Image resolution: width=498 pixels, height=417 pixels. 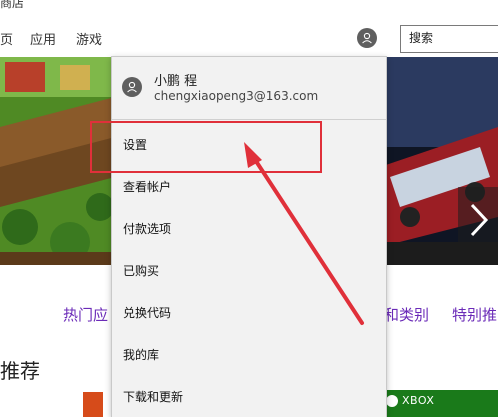 What do you see at coordinates (93, 404) in the screenshot?
I see `tile-red` at bounding box center [93, 404].